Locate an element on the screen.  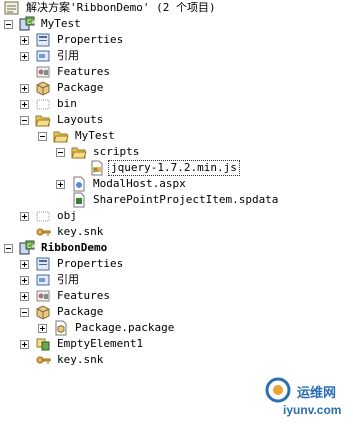
js-file-icon: JS is located at coordinates (97, 168).